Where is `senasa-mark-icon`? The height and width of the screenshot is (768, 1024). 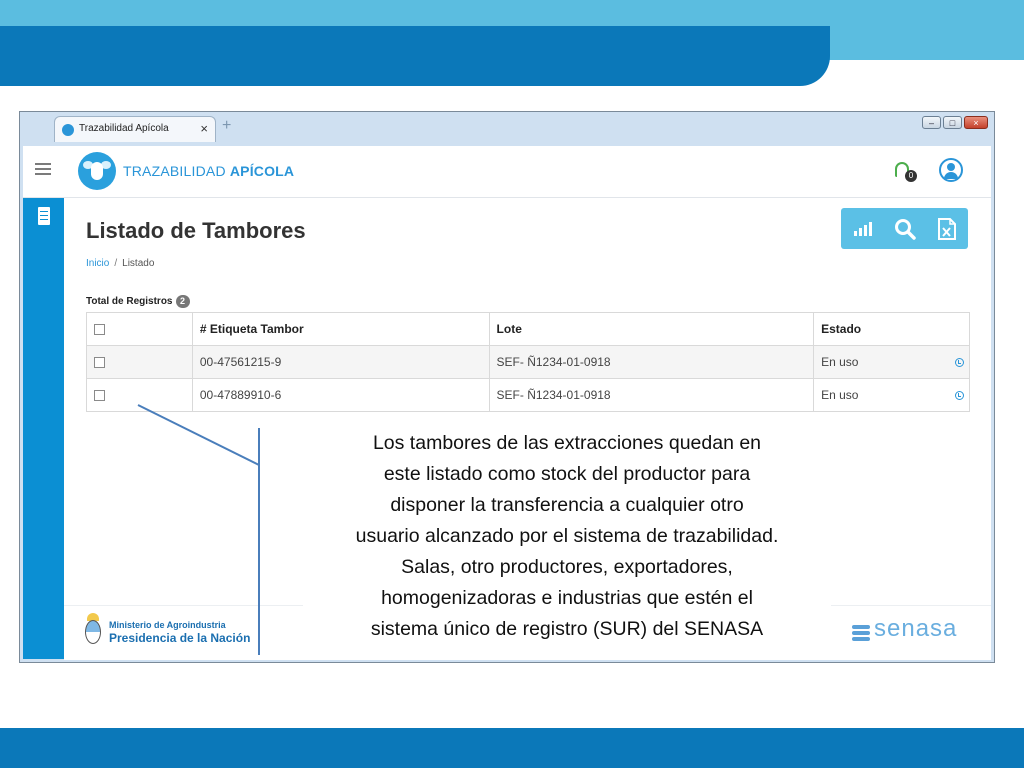
senasa-mark-icon is located at coordinates (861, 634).